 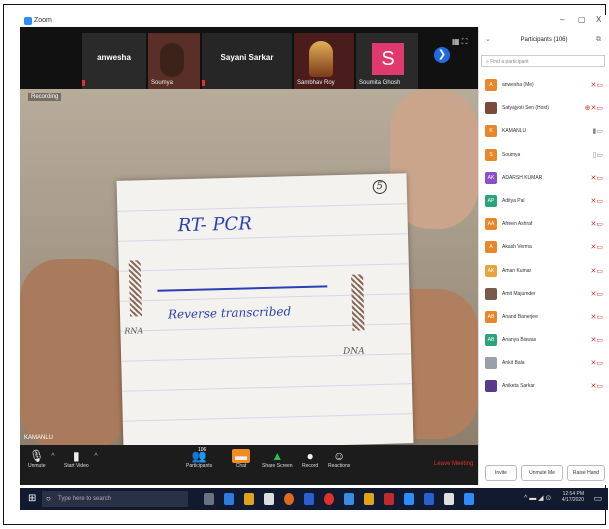 What do you see at coordinates (544, 179) in the screenshot?
I see `list-item: AK ADARSH KUMAR ✕▭` at bounding box center [544, 179].